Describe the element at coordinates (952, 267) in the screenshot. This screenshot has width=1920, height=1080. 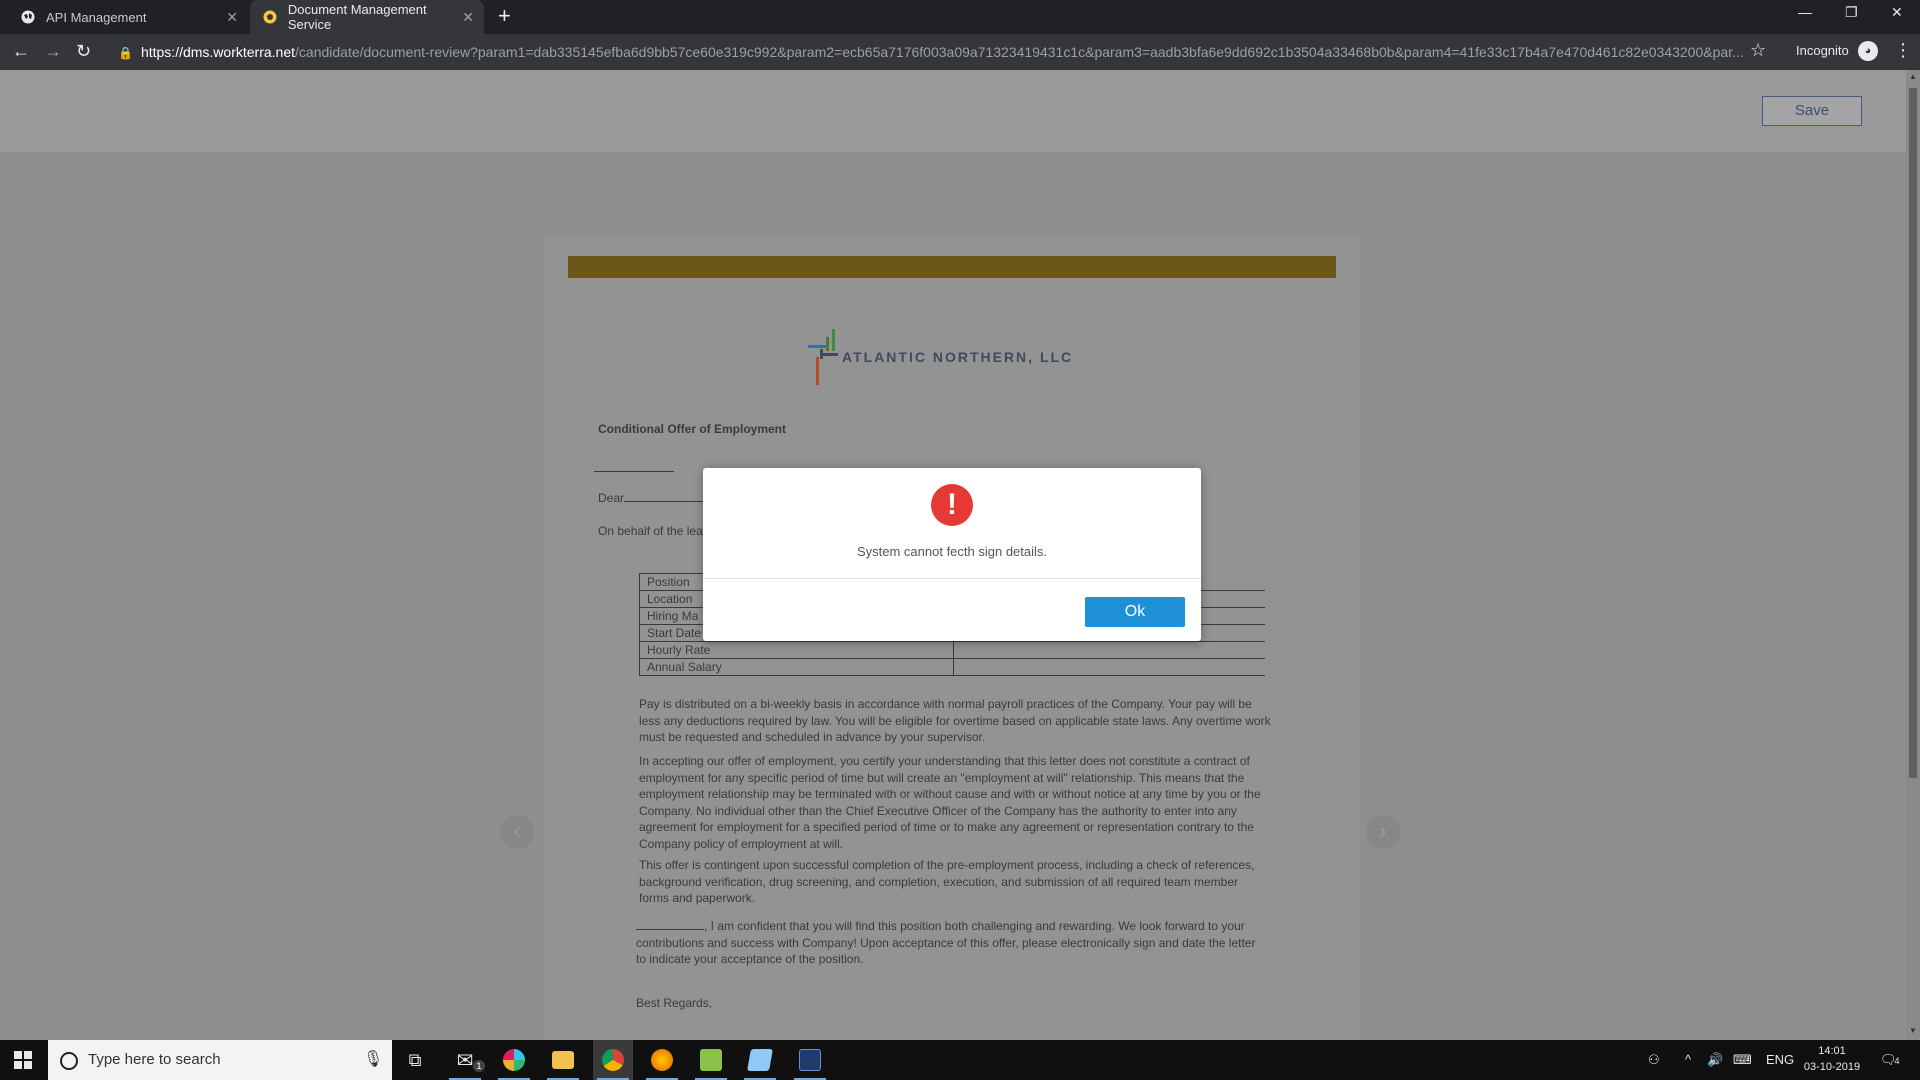
I see `document-header-bar` at that location.